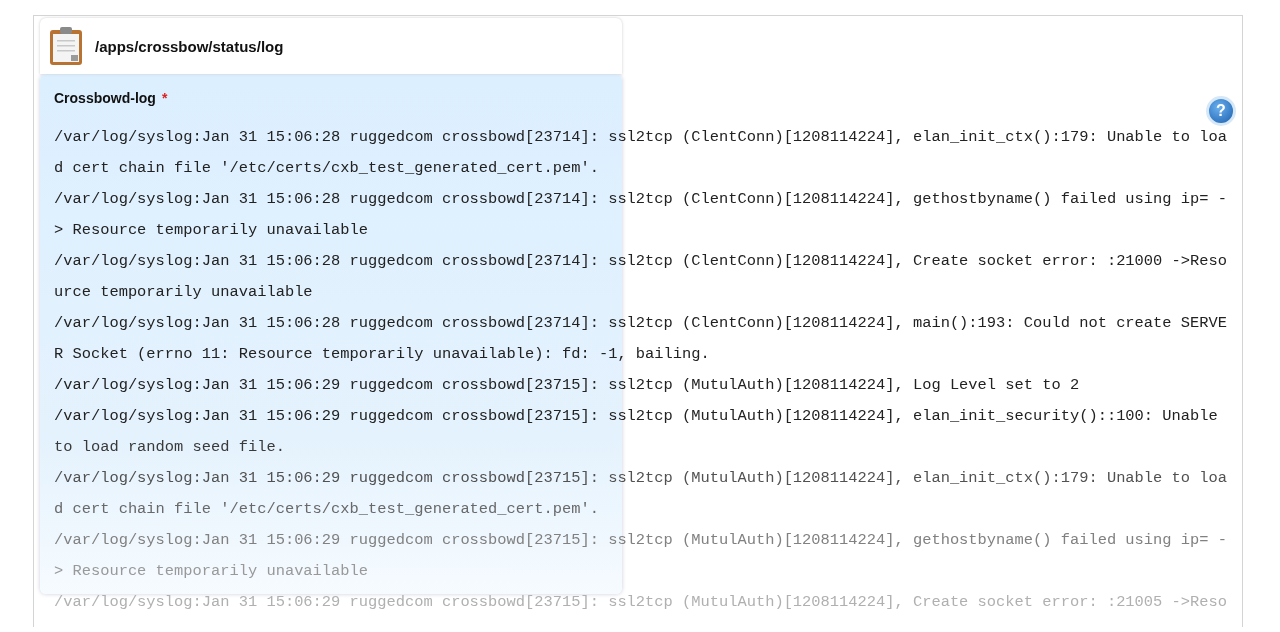 Image resolution: width=1280 pixels, height=632 pixels. Describe the element at coordinates (641, 261) in the screenshot. I see `log-line: /var/log/syslog:Jan 31 15:06:28 ruggedcom crossbowd[23714]: ssl2tcp (ClentConn)[1208114224], Create socket error: :21000 ->Reso` at that location.